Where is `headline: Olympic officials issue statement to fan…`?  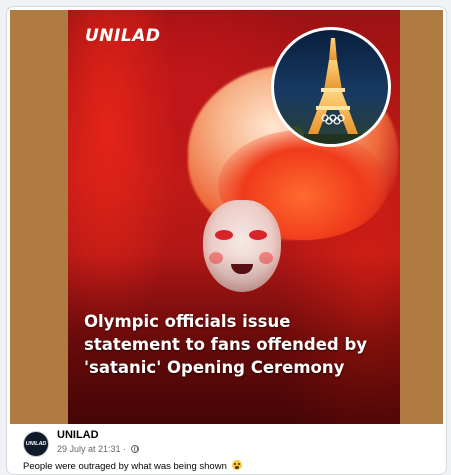
headline: Olympic officials issue statement to fan… is located at coordinates (236, 344).